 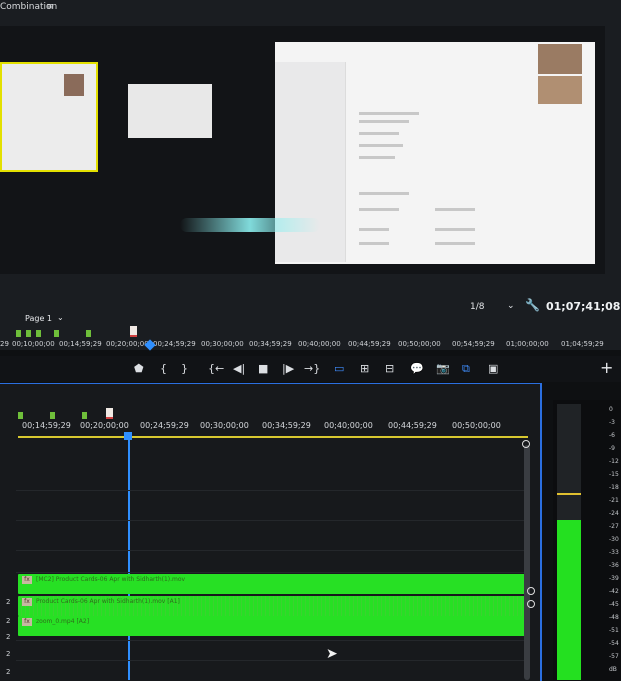 What do you see at coordinates (614, 539) in the screenshot?
I see `db-label: -30` at bounding box center [614, 539].